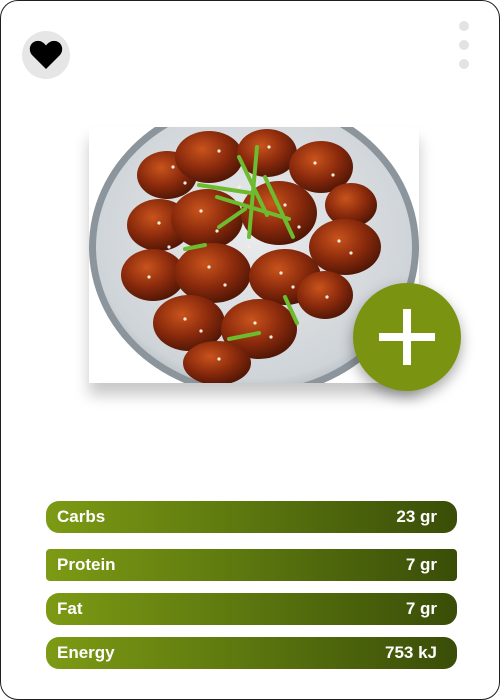 The image size is (500, 700). What do you see at coordinates (251, 565) in the screenshot?
I see `nutrition-row-protein: Protein 7 gr` at bounding box center [251, 565].